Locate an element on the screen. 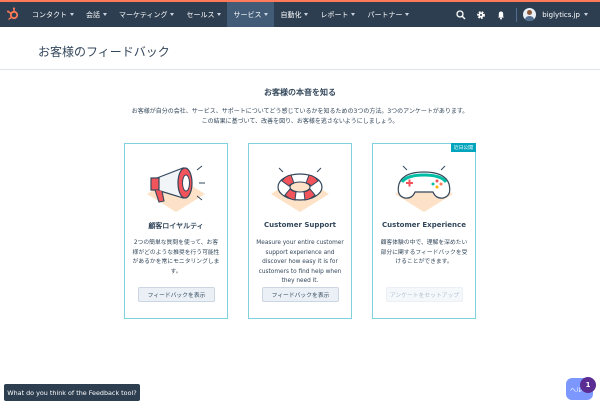  nav-sales: セールス is located at coordinates (203, 14).